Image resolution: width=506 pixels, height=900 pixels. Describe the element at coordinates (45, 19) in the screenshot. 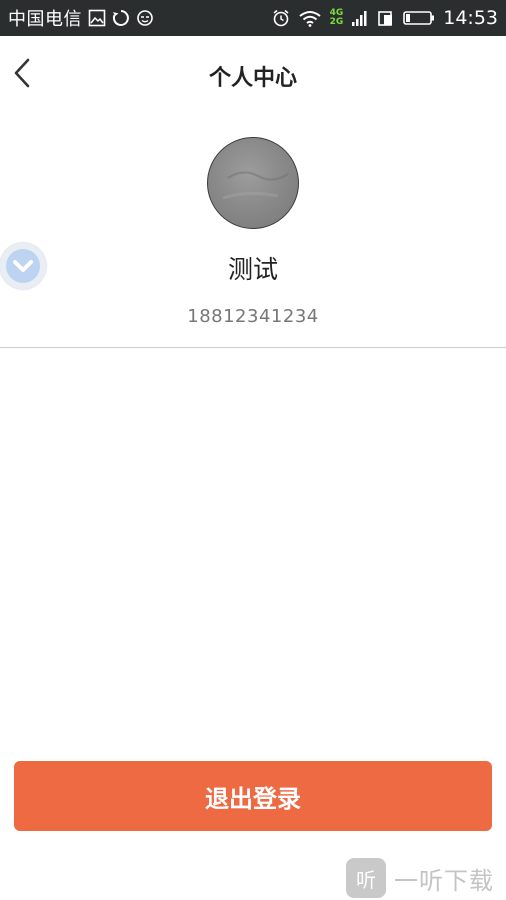

I see `carrier-name: 中国电信` at that location.